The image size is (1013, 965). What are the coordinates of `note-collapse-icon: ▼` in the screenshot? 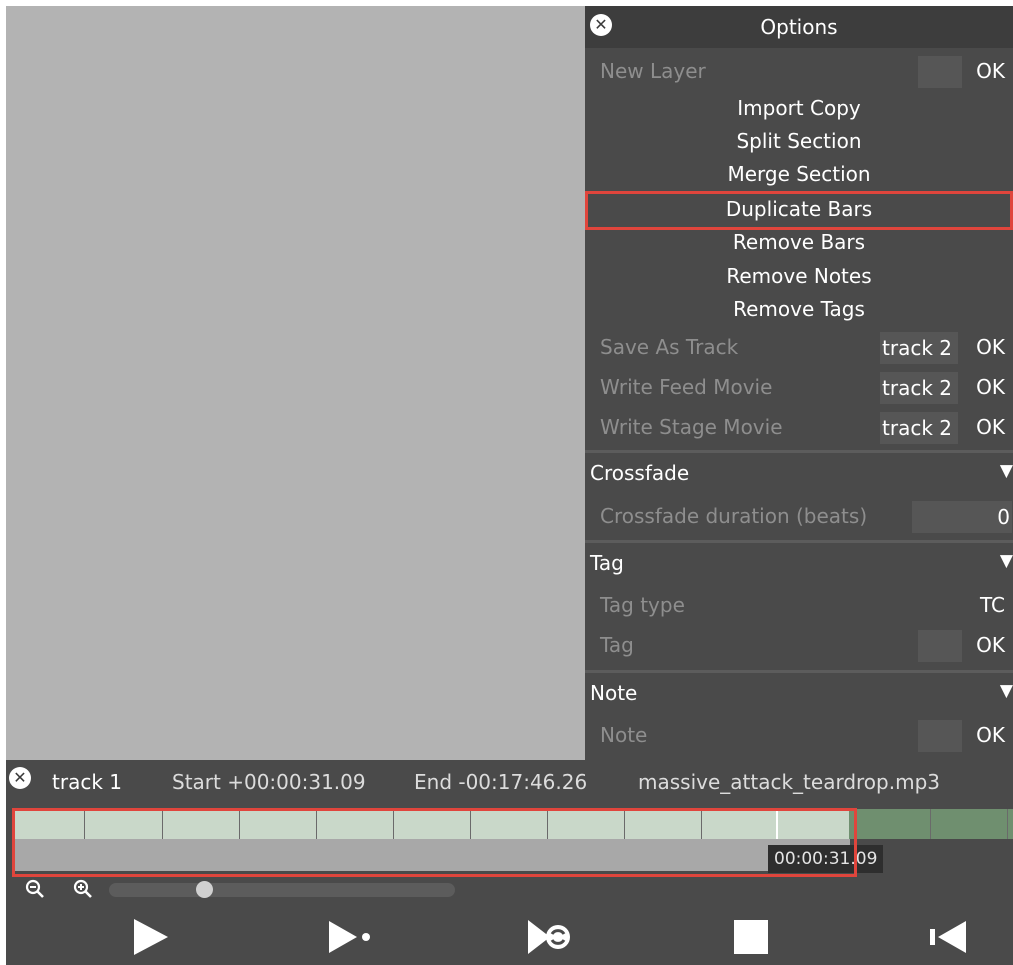 It's located at (1006, 691).